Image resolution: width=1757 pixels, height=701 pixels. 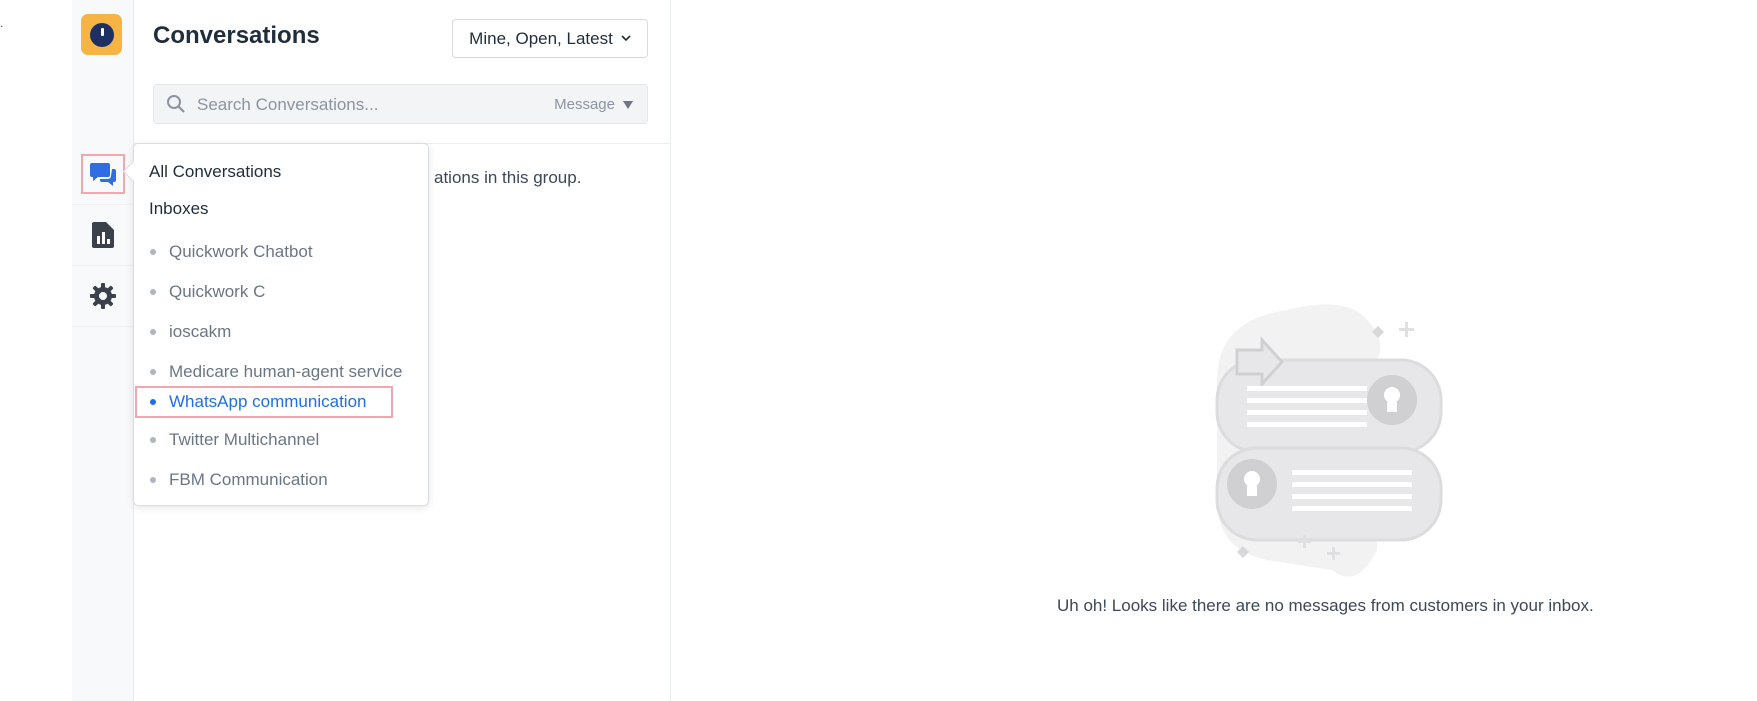 I want to click on sidebar-item-settings, so click(x=102, y=296).